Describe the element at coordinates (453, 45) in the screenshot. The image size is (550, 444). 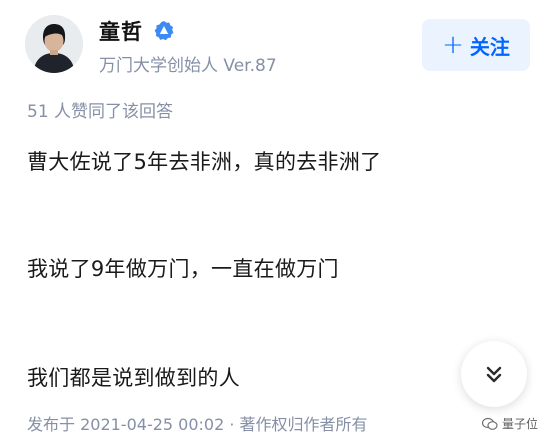
I see `plus-icon: +` at that location.